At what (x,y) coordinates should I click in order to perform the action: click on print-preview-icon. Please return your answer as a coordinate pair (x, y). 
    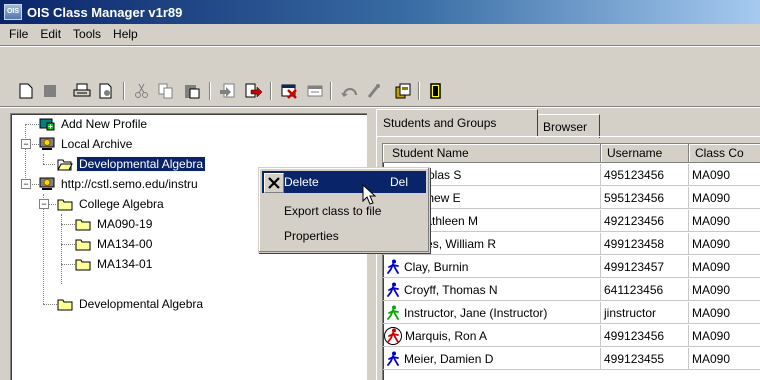
    Looking at the image, I should click on (106, 91).